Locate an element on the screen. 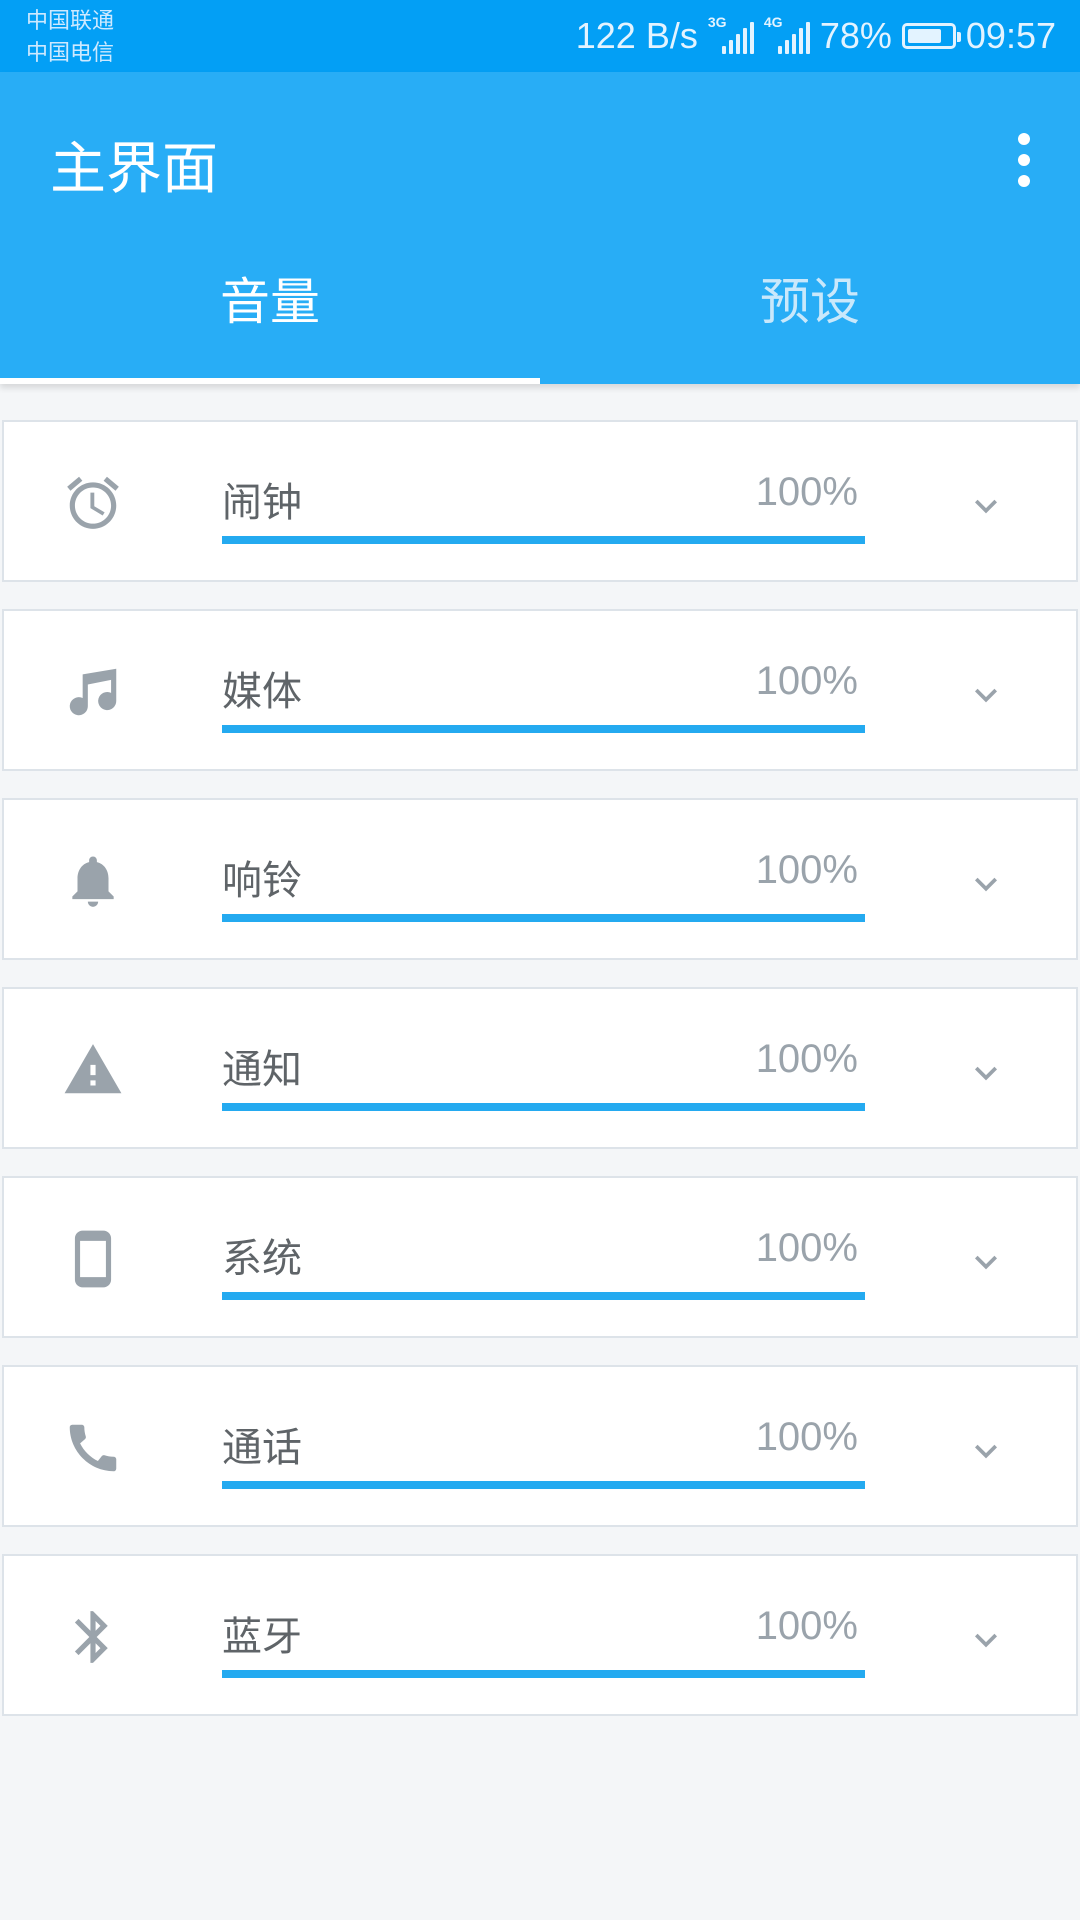  tab-bar: 音量 预设 is located at coordinates (540, 309).